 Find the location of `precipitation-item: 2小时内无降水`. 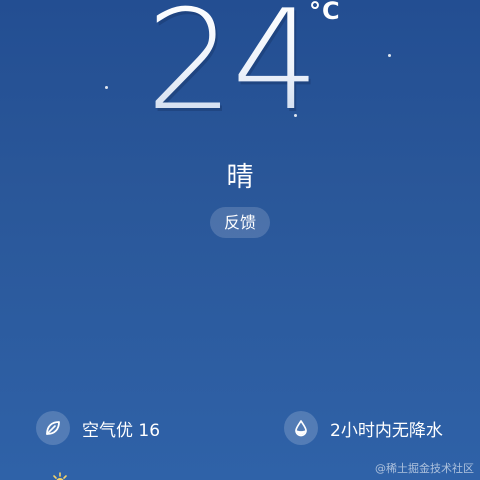

precipitation-item: 2小时内无降水 is located at coordinates (363, 428).